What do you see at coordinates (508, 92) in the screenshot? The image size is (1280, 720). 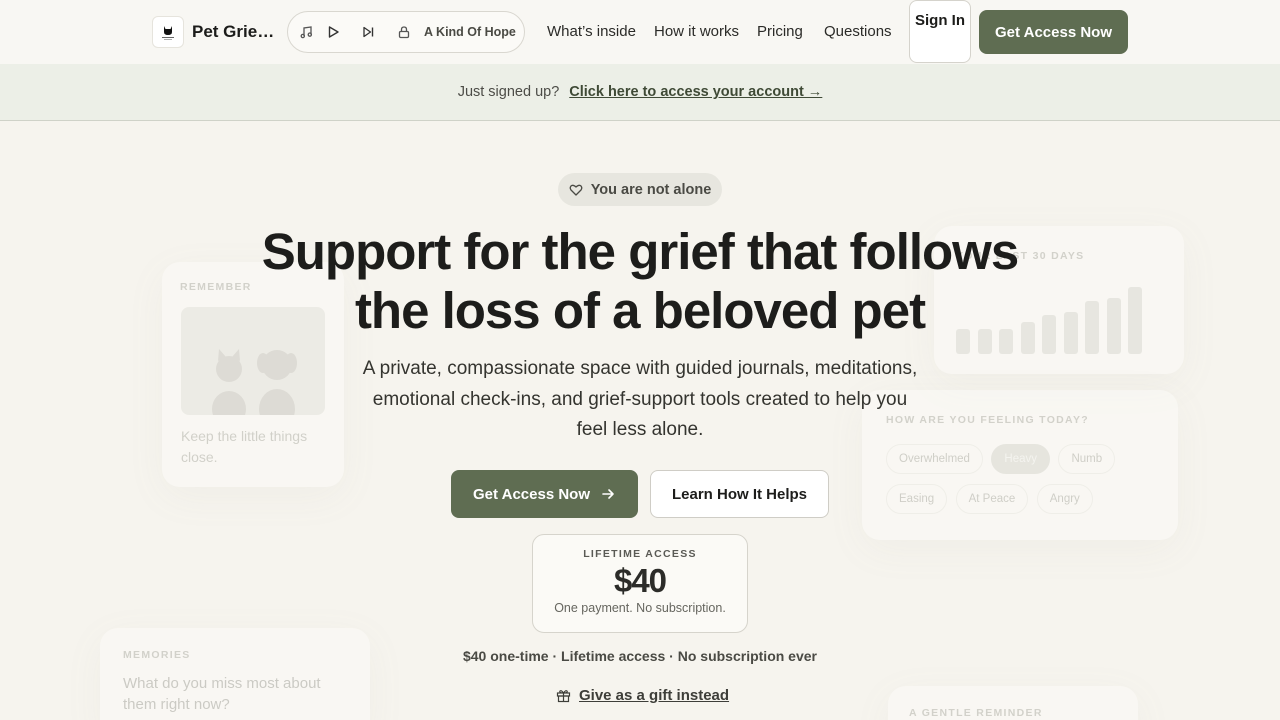 I see `banner-text: Just signed up?` at bounding box center [508, 92].